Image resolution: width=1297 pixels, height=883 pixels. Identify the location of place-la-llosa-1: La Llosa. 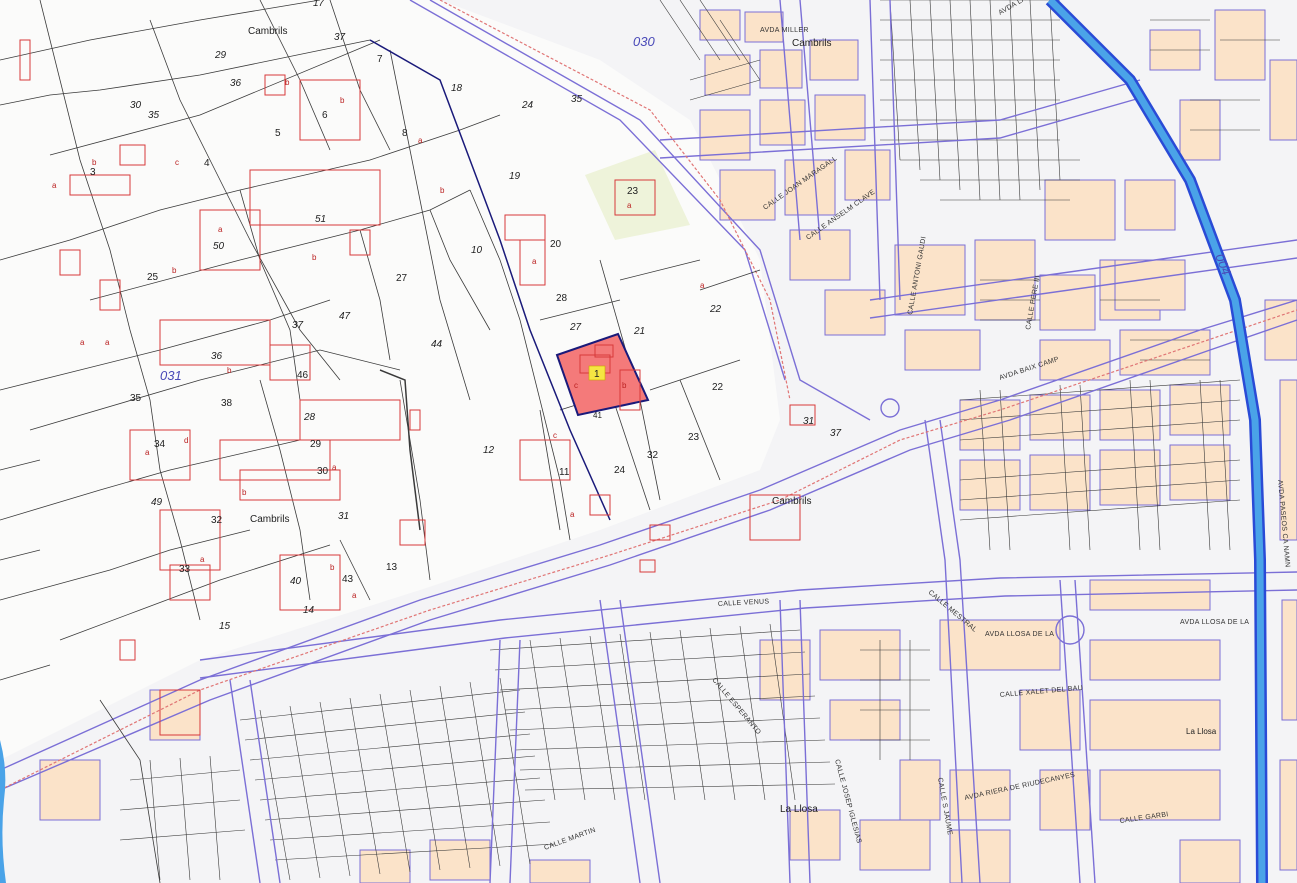
(799, 809).